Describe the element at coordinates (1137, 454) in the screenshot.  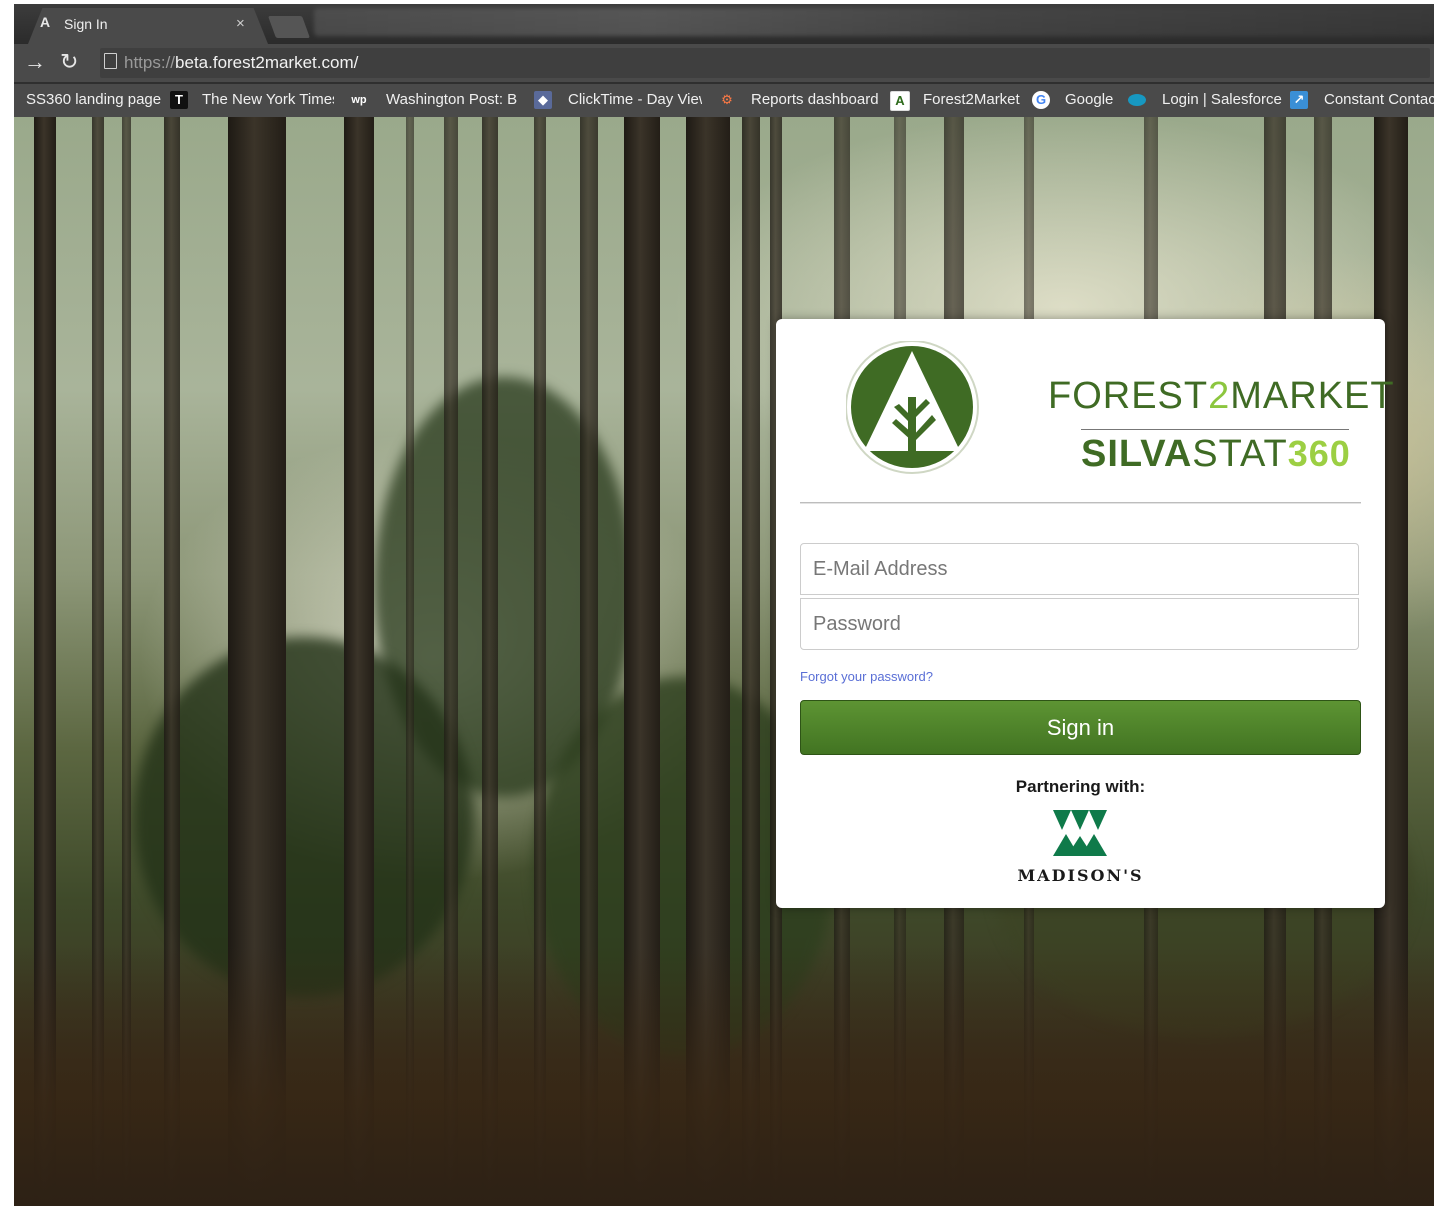
I see `brand-word-silva: SILVA` at that location.